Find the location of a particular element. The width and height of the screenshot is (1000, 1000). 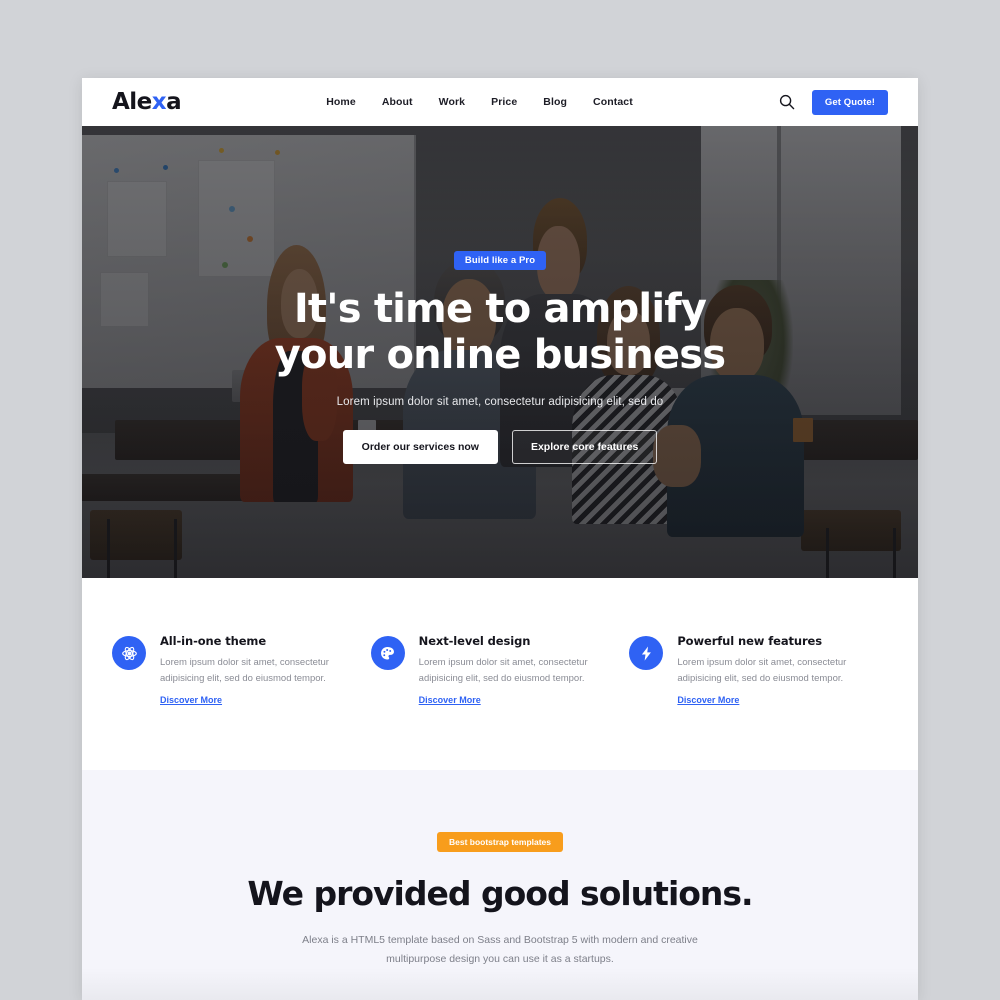

feature-title: Next-level design is located at coordinates (474, 641).